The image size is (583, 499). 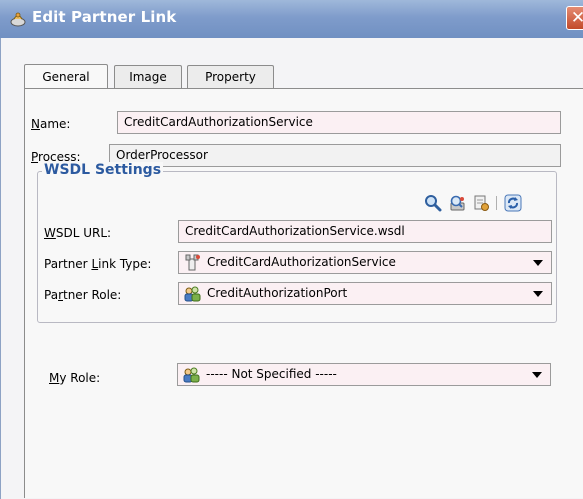 I want to click on tab-property-label: Property, so click(x=230, y=77).